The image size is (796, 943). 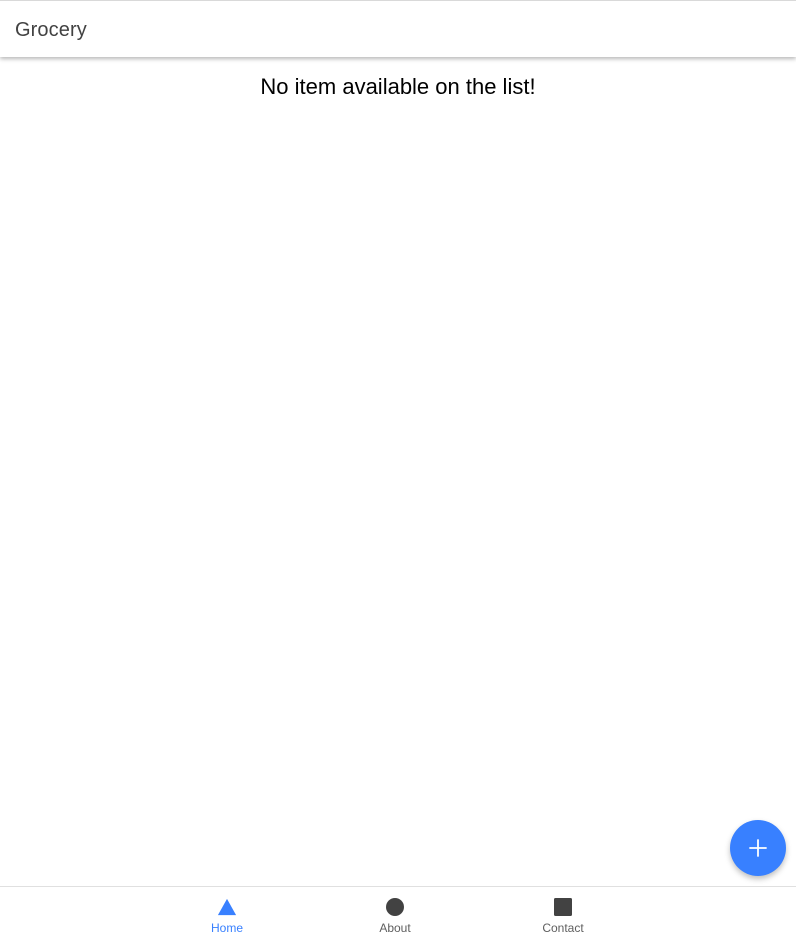 What do you see at coordinates (227, 907) in the screenshot?
I see `triangle-icon` at bounding box center [227, 907].